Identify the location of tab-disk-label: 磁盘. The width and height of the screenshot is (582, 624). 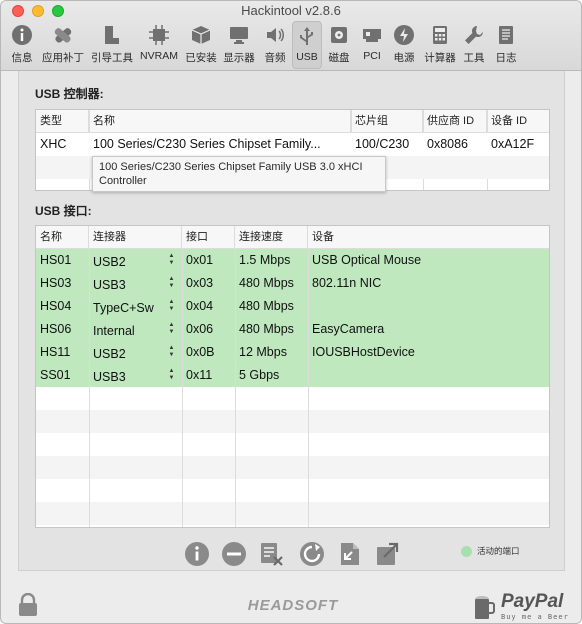
(339, 58).